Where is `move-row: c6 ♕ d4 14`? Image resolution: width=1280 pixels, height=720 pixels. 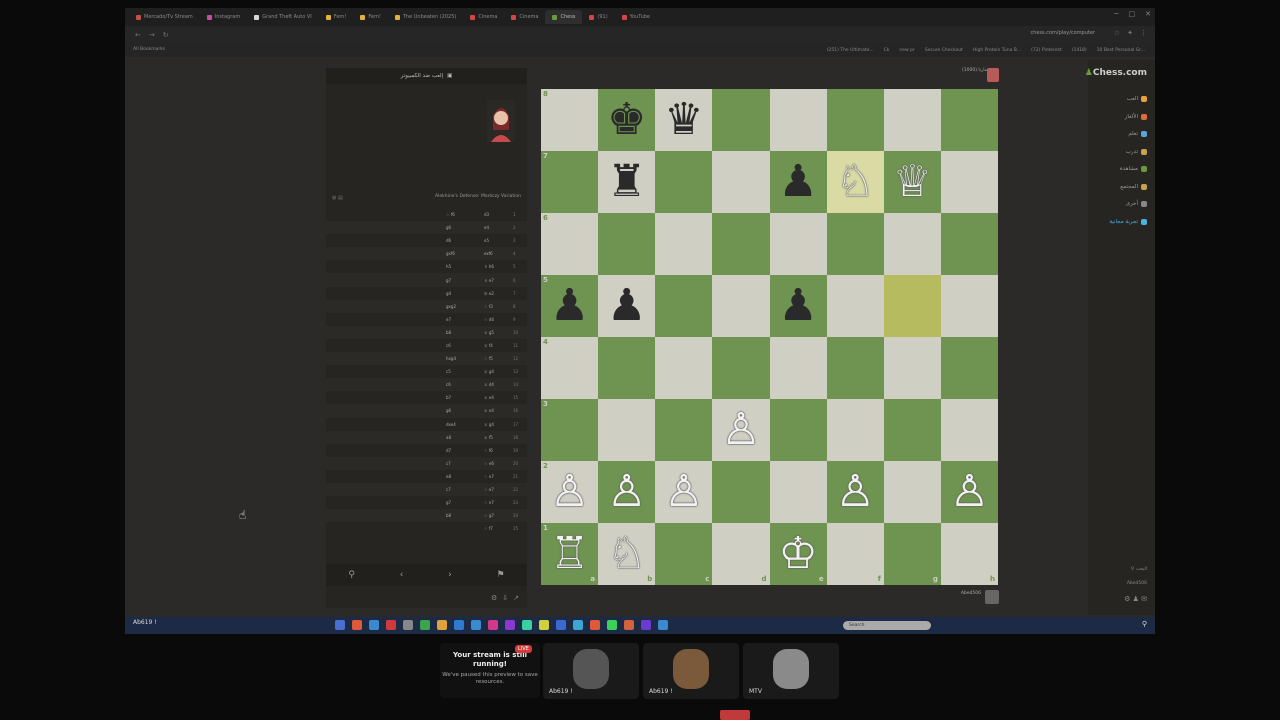 move-row: c6 ♕ d4 14 is located at coordinates (426, 385).